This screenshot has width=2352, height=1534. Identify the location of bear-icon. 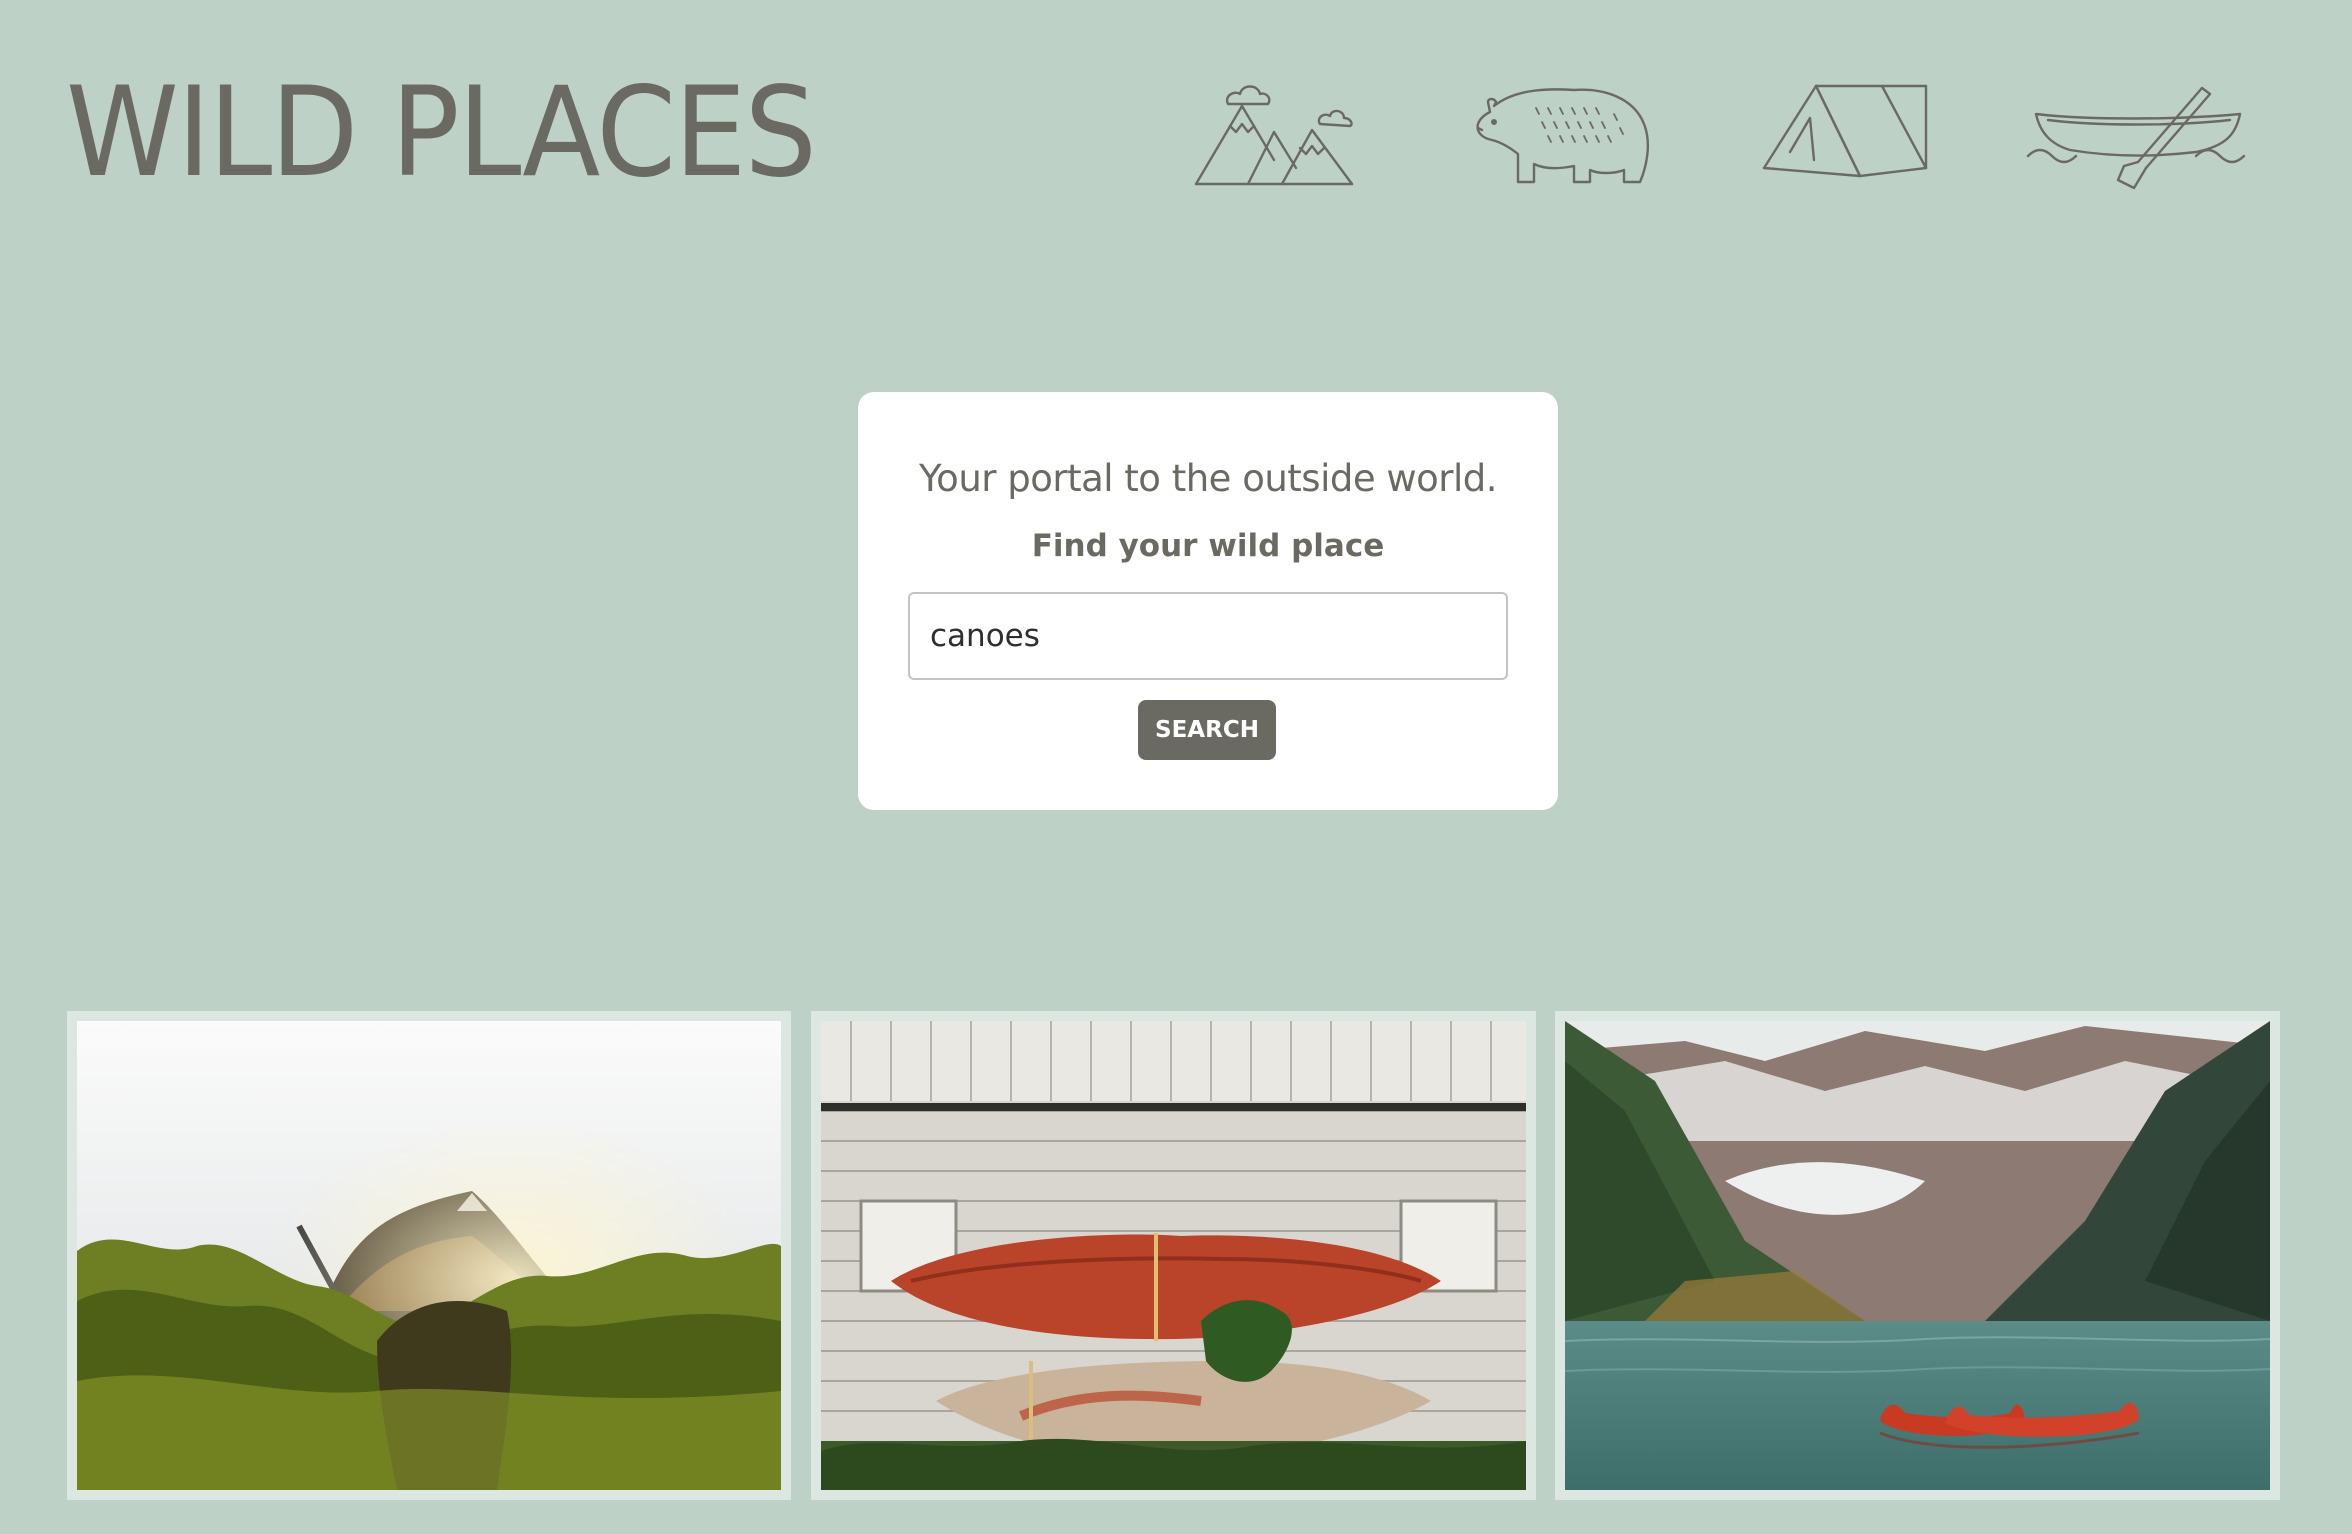
(1565, 136).